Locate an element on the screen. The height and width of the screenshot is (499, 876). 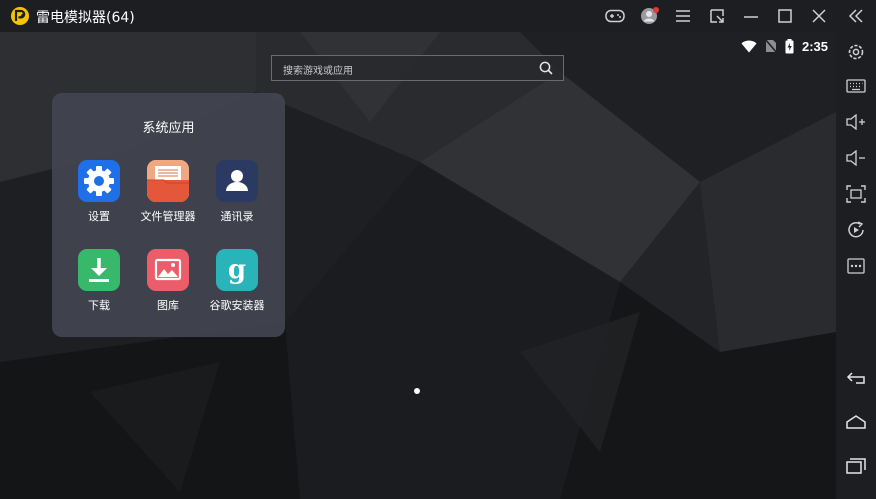
more-button is located at coordinates (856, 266).